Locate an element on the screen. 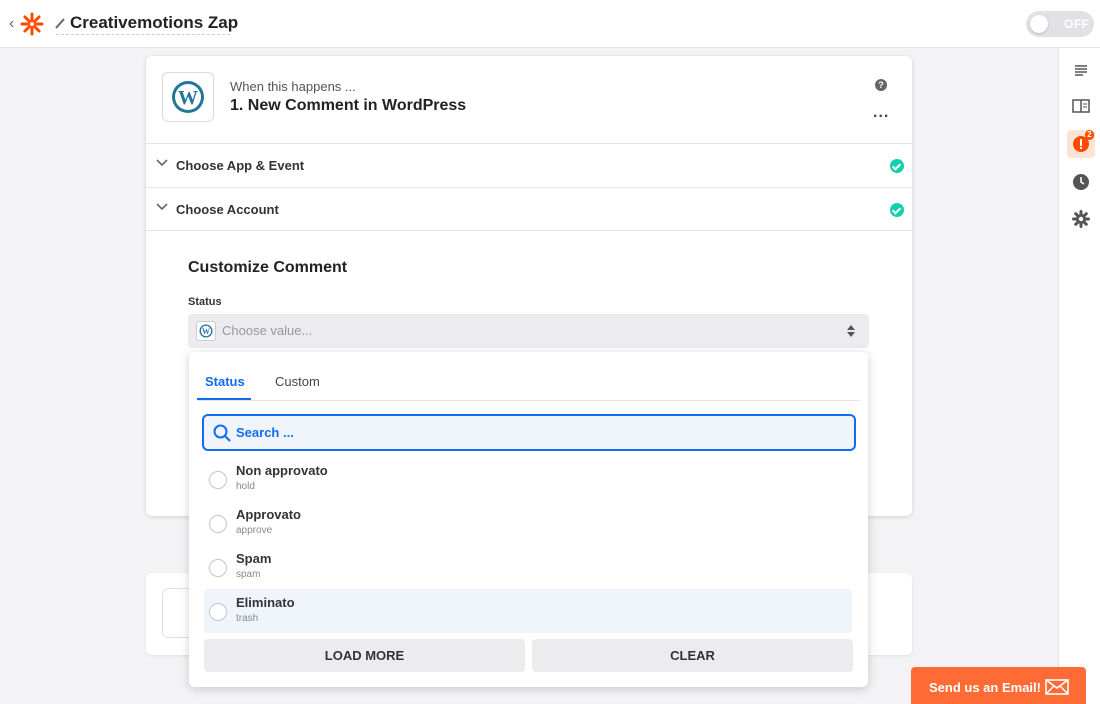 The height and width of the screenshot is (704, 1100). option-label: Approvato is located at coordinates (268, 514).